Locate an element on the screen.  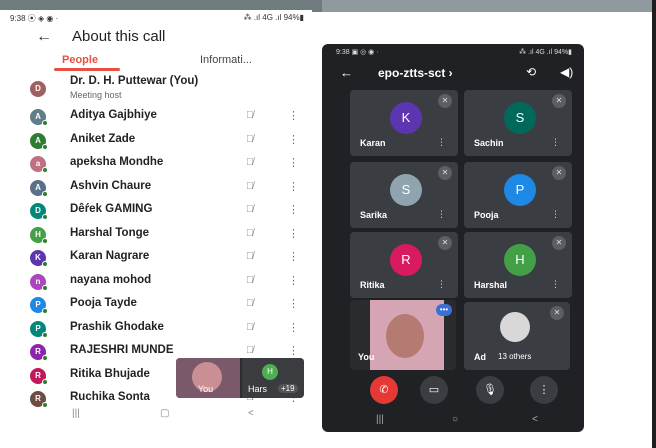
pip-self-video: You is located at coordinates (208, 378).